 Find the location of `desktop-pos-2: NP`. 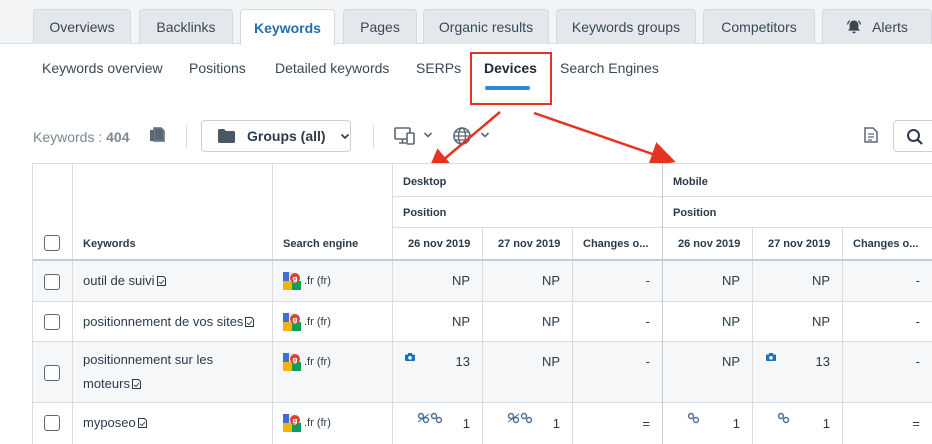

desktop-pos-2: NP is located at coordinates (528, 322).